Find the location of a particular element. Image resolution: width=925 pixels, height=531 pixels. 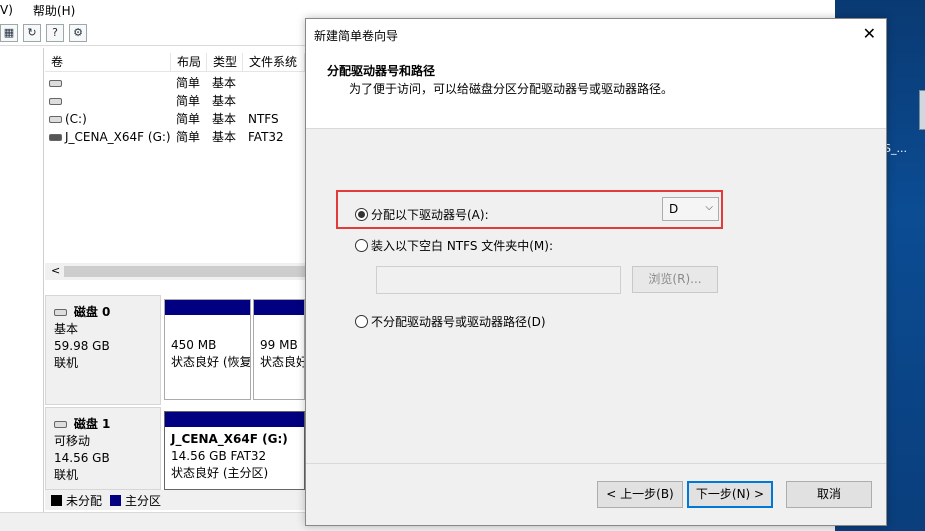

column-type: 类型 is located at coordinates (225, 62).